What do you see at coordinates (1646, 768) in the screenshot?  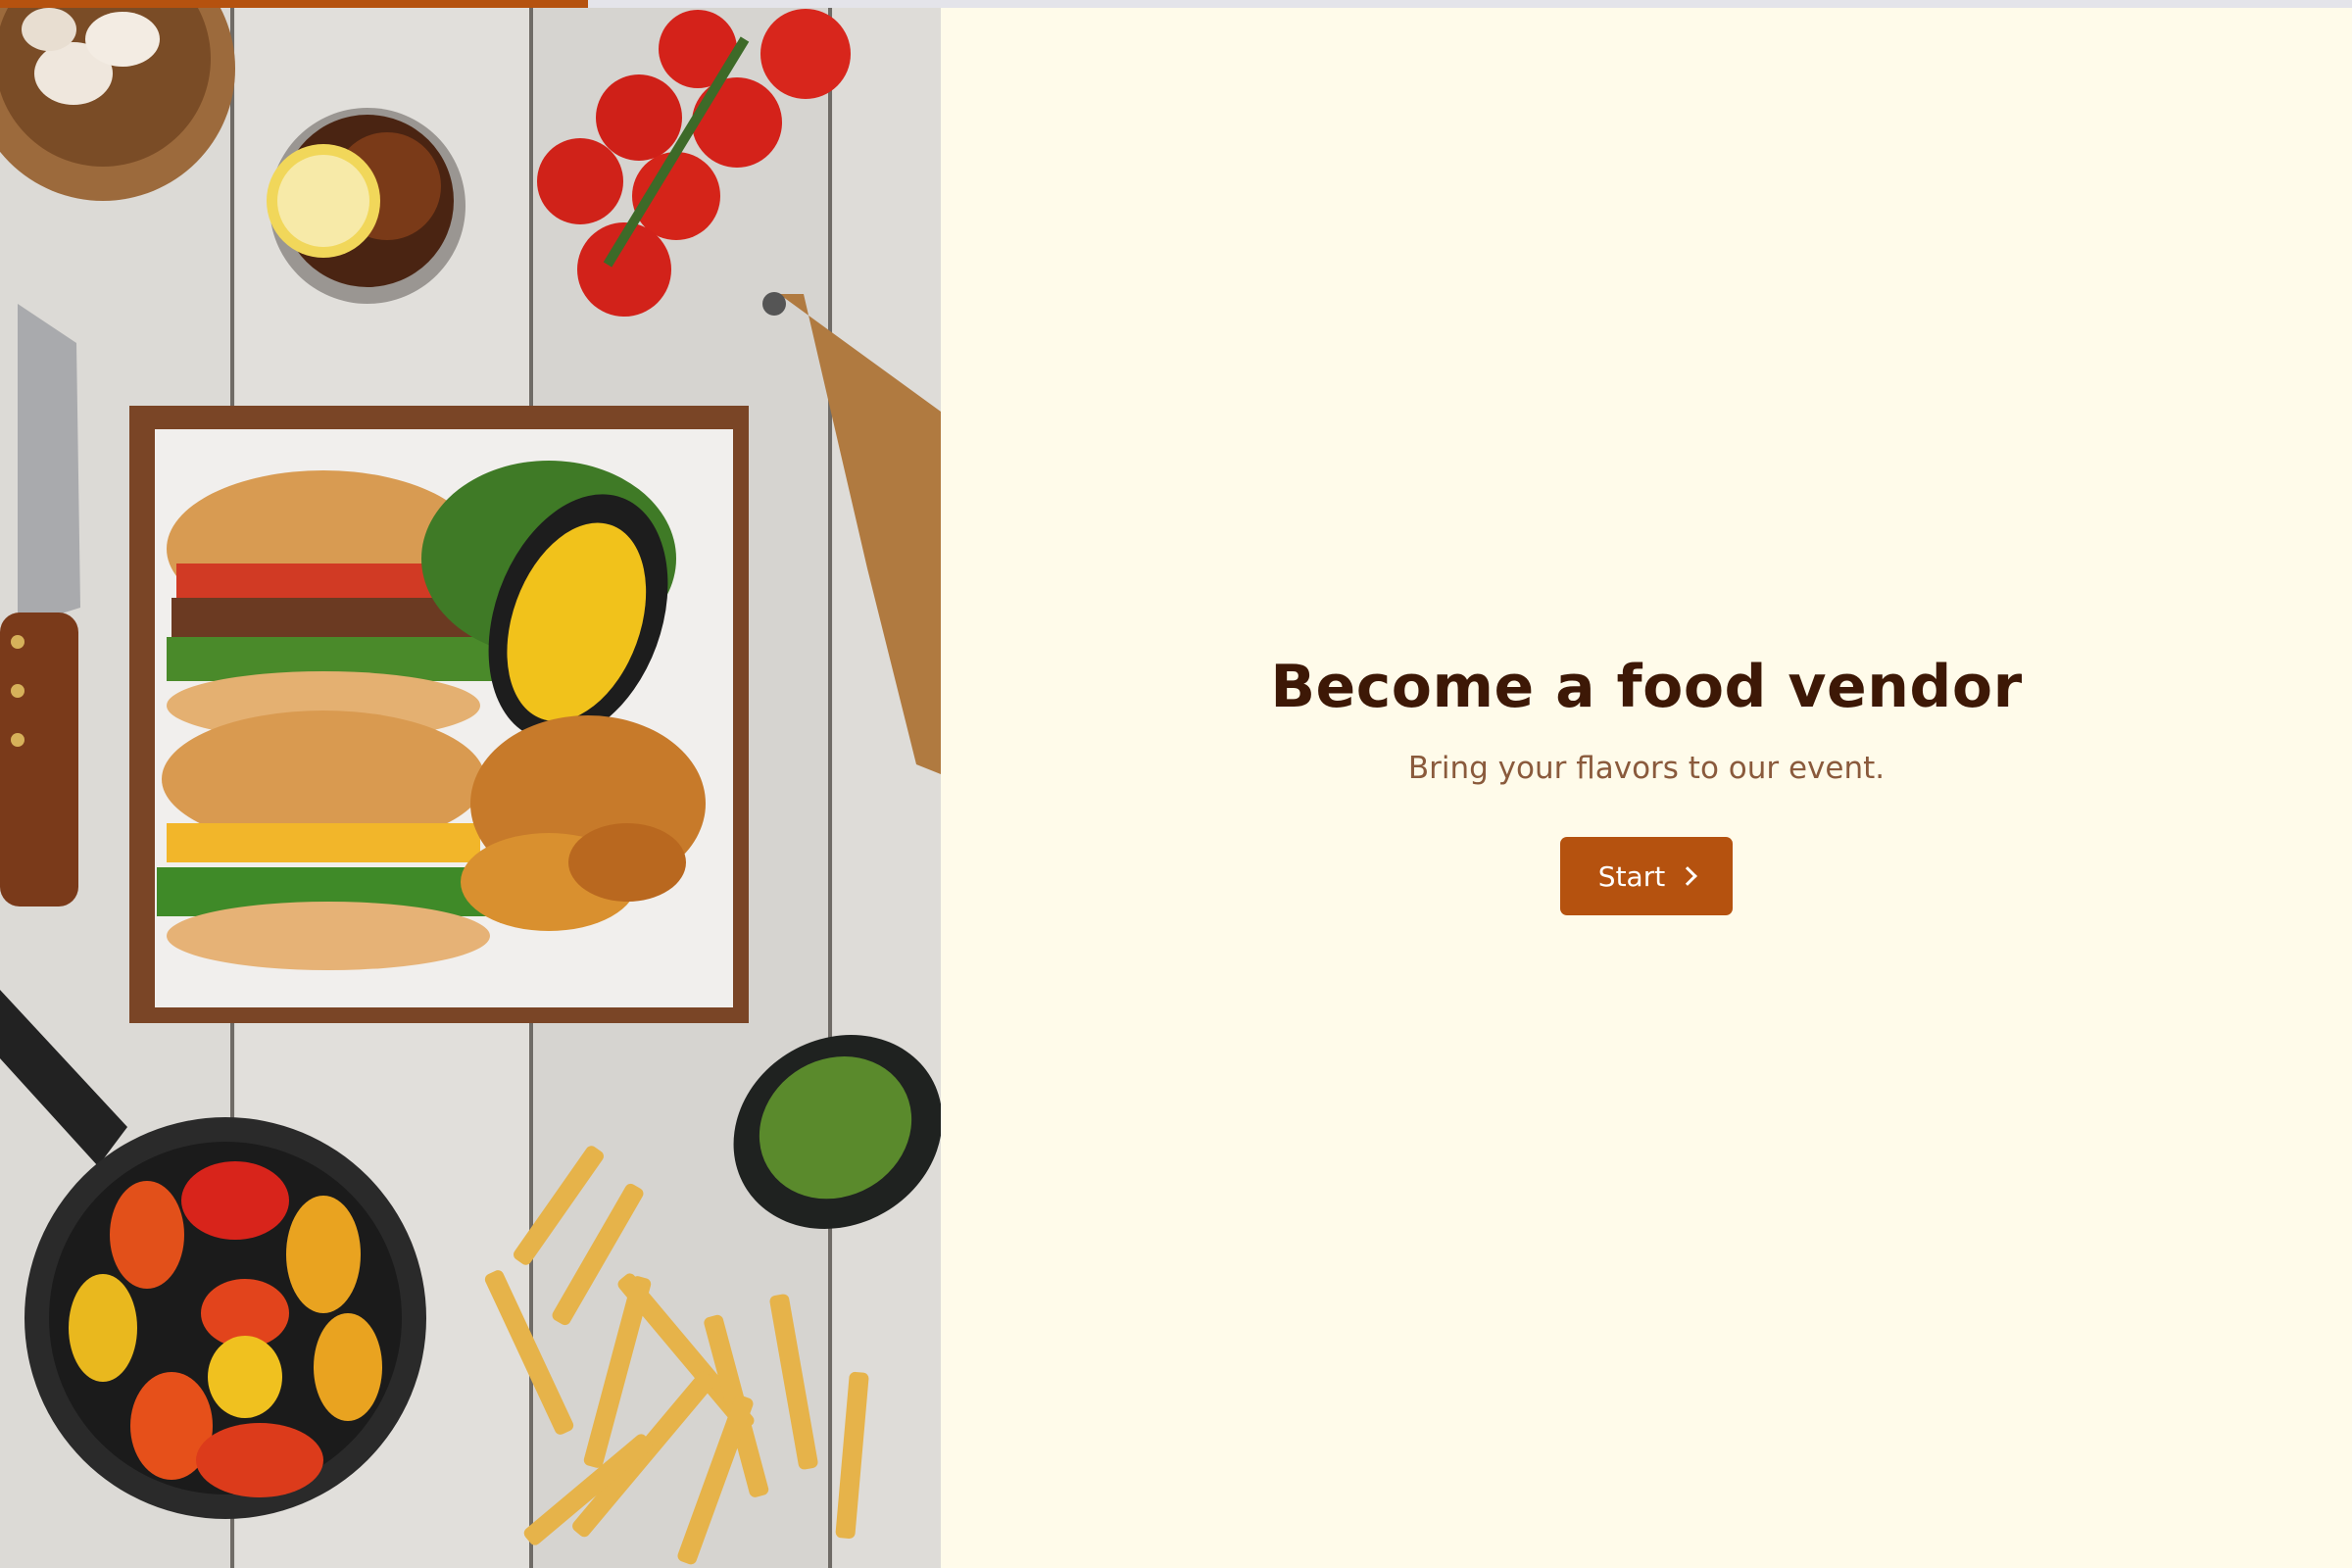 I see `page-subtitle: Bring your flavors to our event.` at bounding box center [1646, 768].